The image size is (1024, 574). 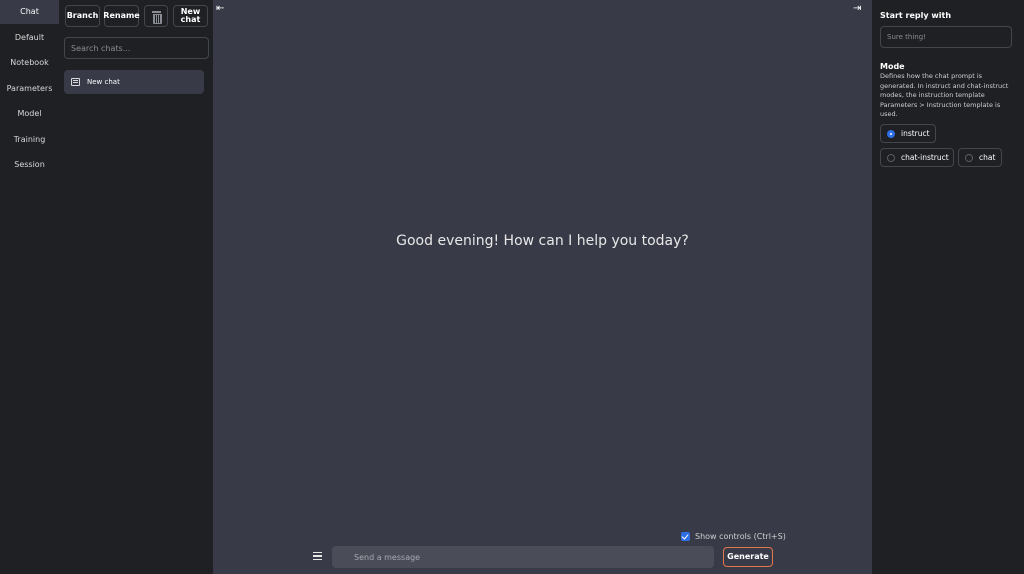 I want to click on tab-notebook: Notebook, so click(x=29, y=63).